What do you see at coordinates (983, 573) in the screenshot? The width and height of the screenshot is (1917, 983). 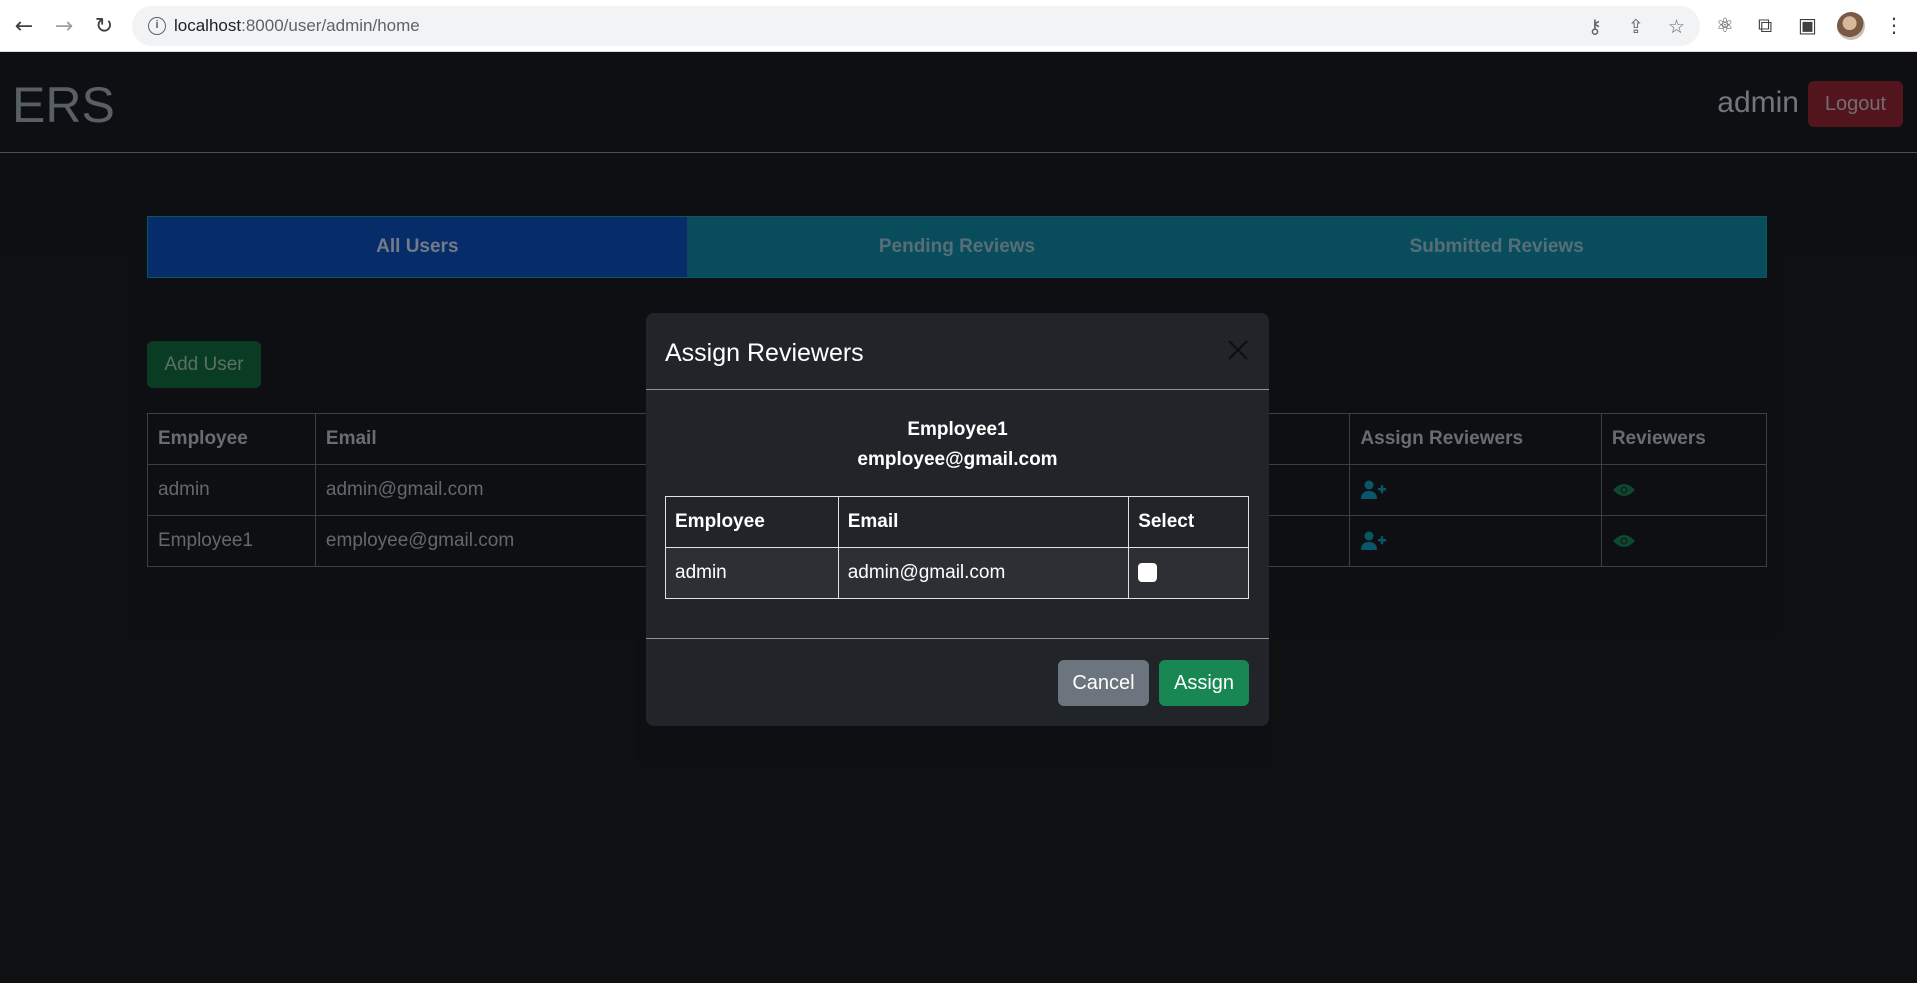 I see `cell-email: admin@gmail.com` at bounding box center [983, 573].